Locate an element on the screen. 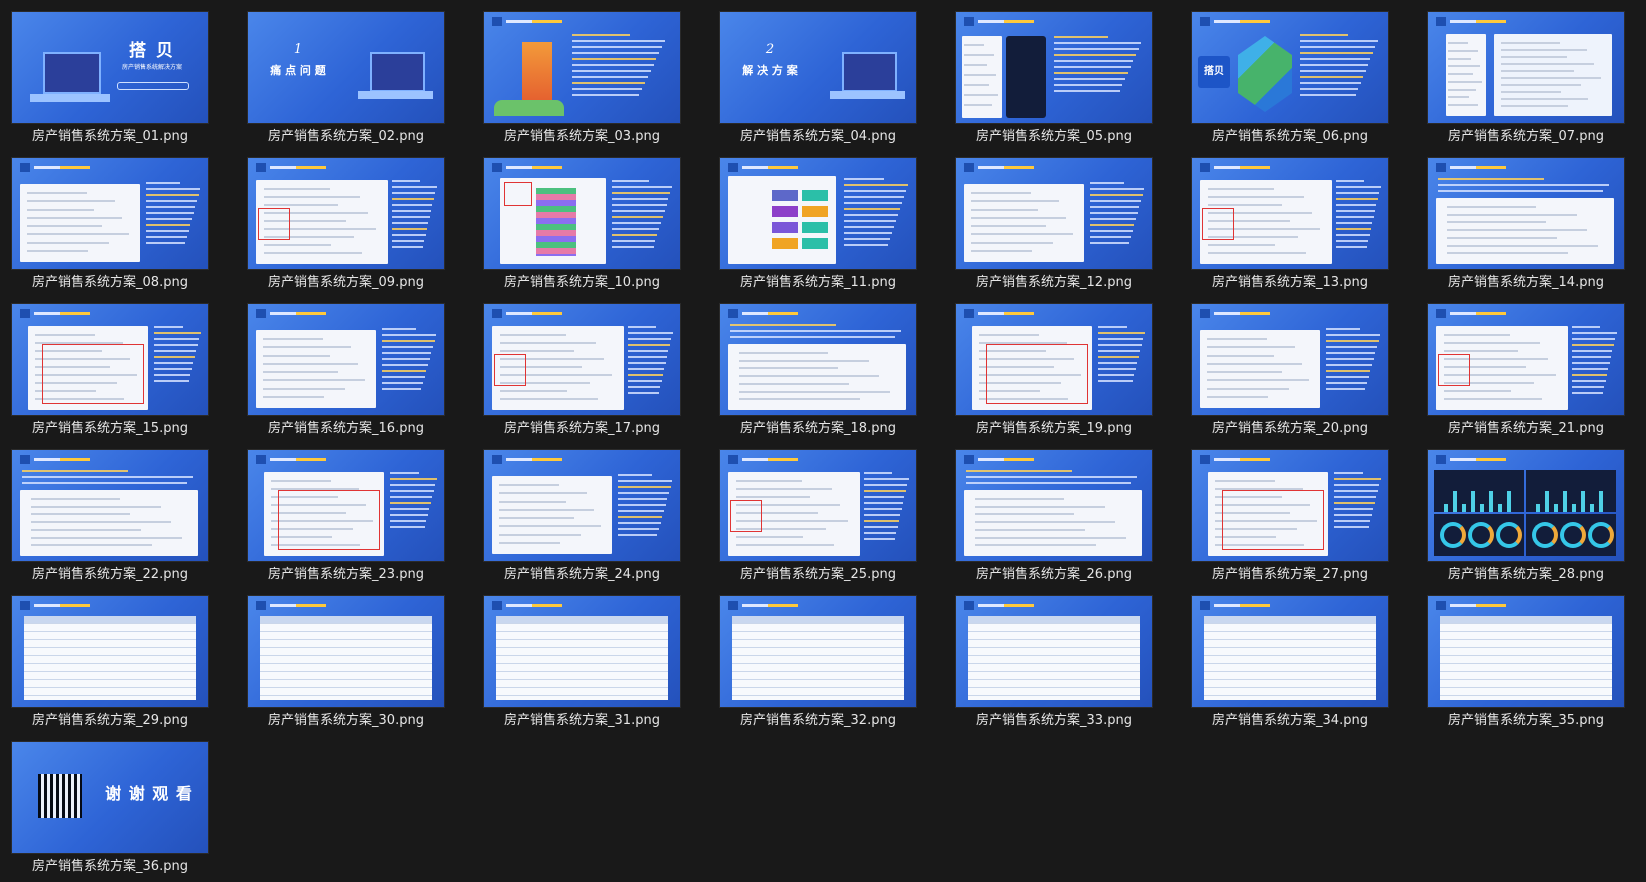 This screenshot has width=1646, height=882. file-thumbnail-item: 房产销售系统方案_14.png is located at coordinates (1526, 226).